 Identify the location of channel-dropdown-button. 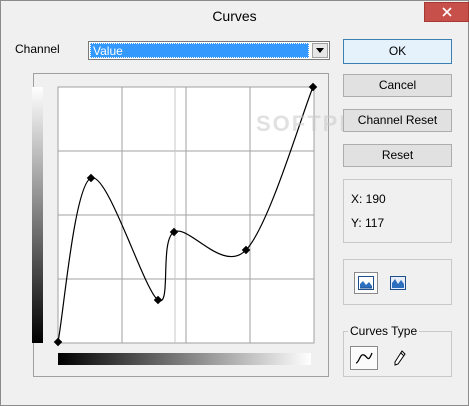
(320, 50).